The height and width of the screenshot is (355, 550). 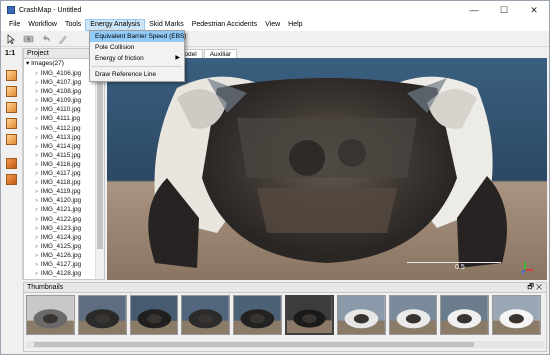 What do you see at coordinates (60, 82) in the screenshot?
I see `image-list-item: > IMG_4107.jpg` at bounding box center [60, 82].